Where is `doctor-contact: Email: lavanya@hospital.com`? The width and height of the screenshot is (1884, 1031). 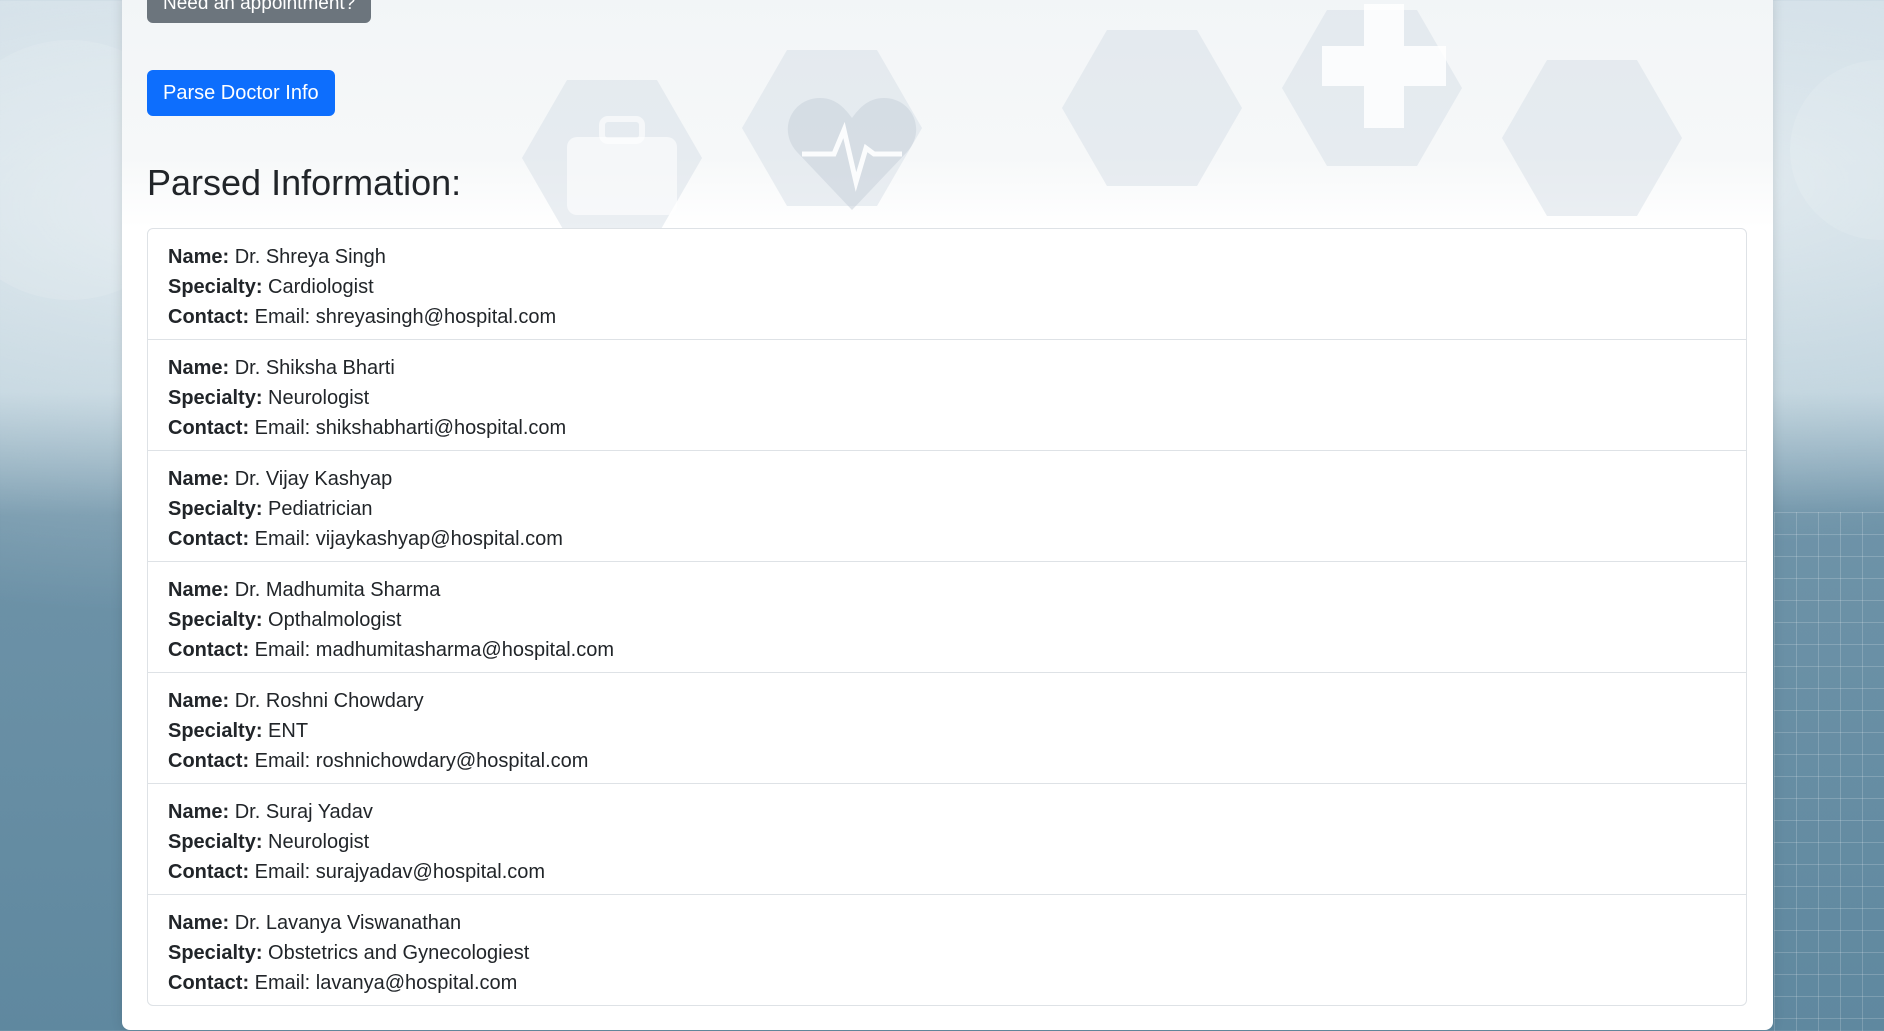 doctor-contact: Email: lavanya@hospital.com is located at coordinates (386, 983).